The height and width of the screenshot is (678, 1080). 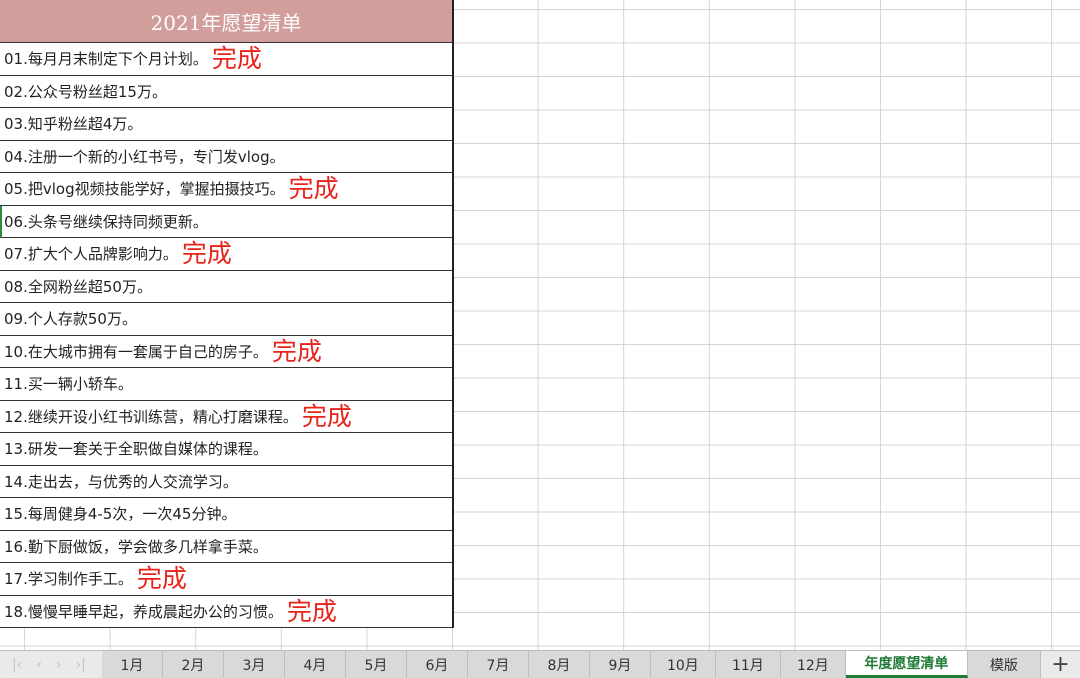 What do you see at coordinates (376, 664) in the screenshot?
I see `sheet-tab: 5月` at bounding box center [376, 664].